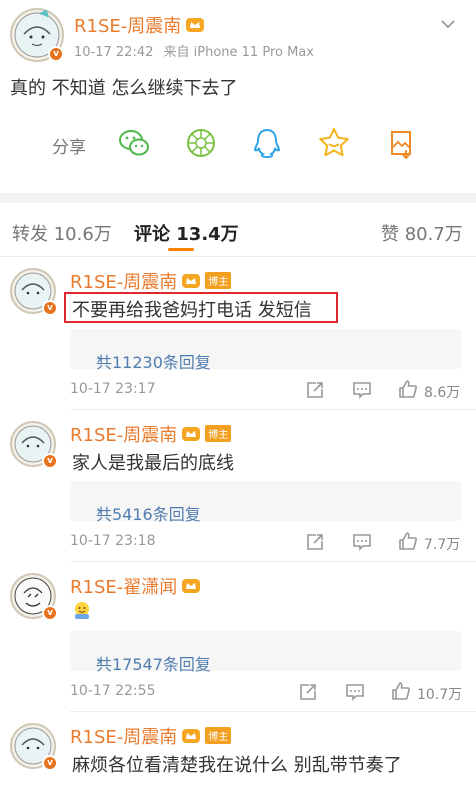 This screenshot has width=476, height=791. I want to click on tabs-divider, so click(238, 256).